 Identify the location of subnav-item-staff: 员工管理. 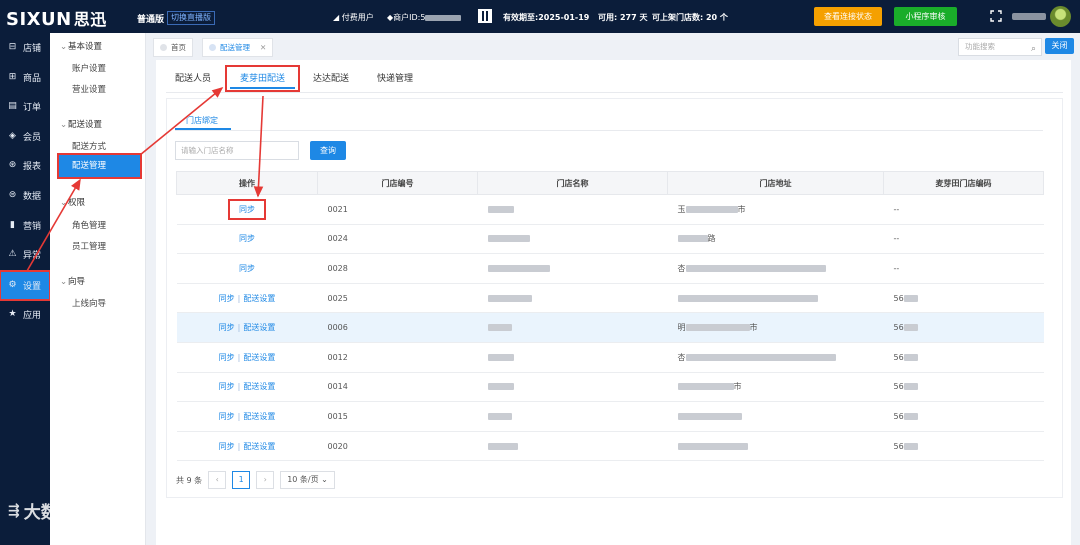
(89, 246).